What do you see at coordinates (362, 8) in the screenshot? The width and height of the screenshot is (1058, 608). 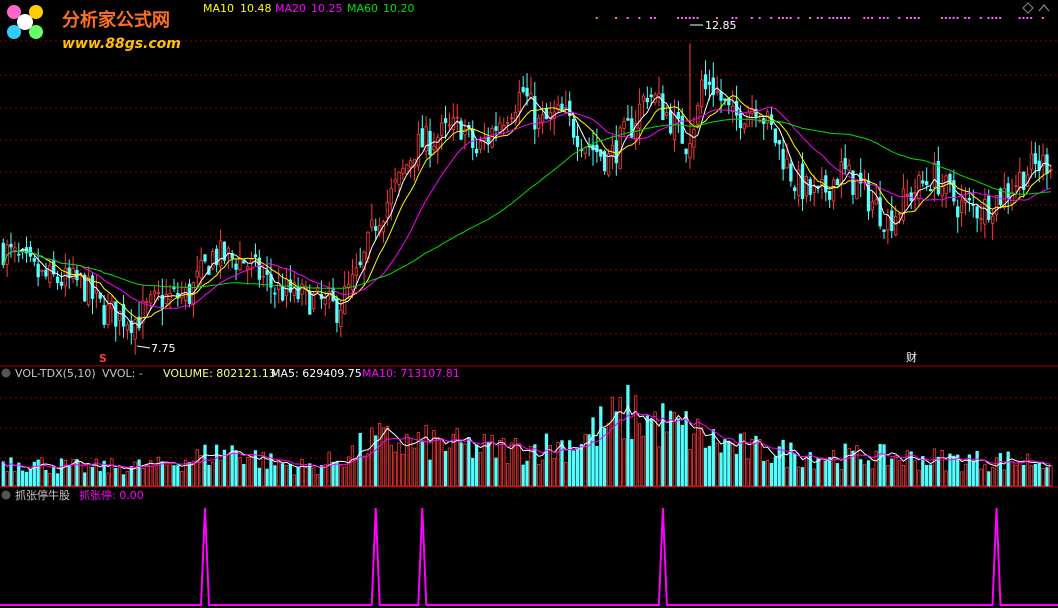 I see `ma60-label: MA60` at bounding box center [362, 8].